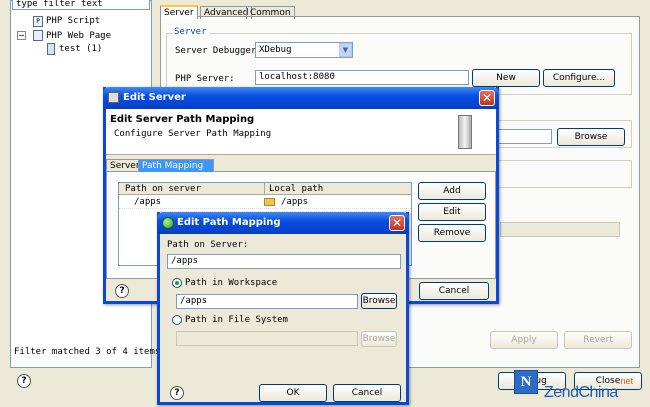  Describe the element at coordinates (295, 202) in the screenshot. I see `row-local-path: /apps` at that location.